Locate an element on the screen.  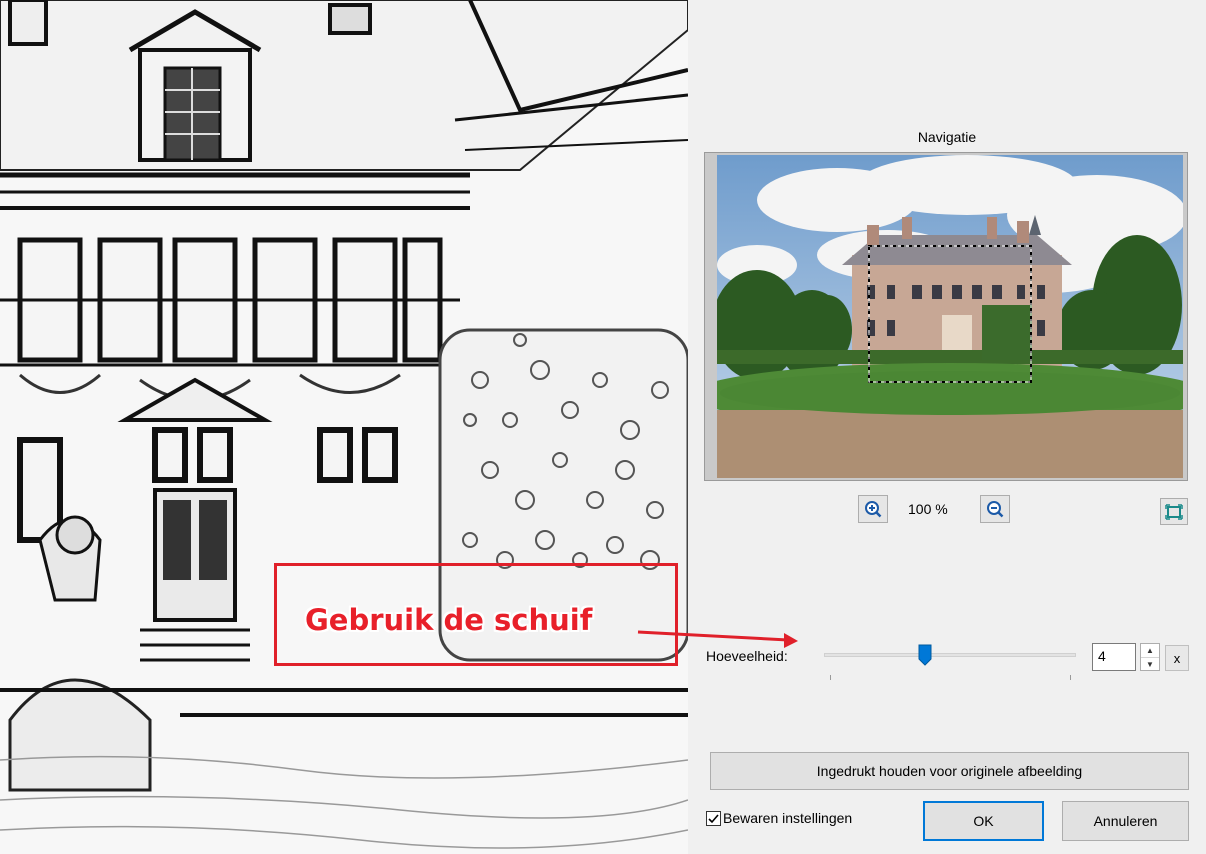
zoom-in-icon is located at coordinates (873, 509).